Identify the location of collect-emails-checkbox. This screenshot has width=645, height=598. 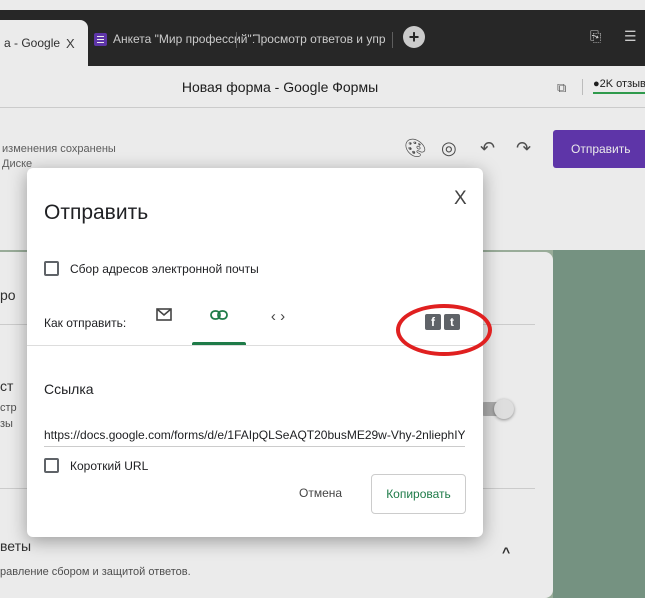
(51, 268).